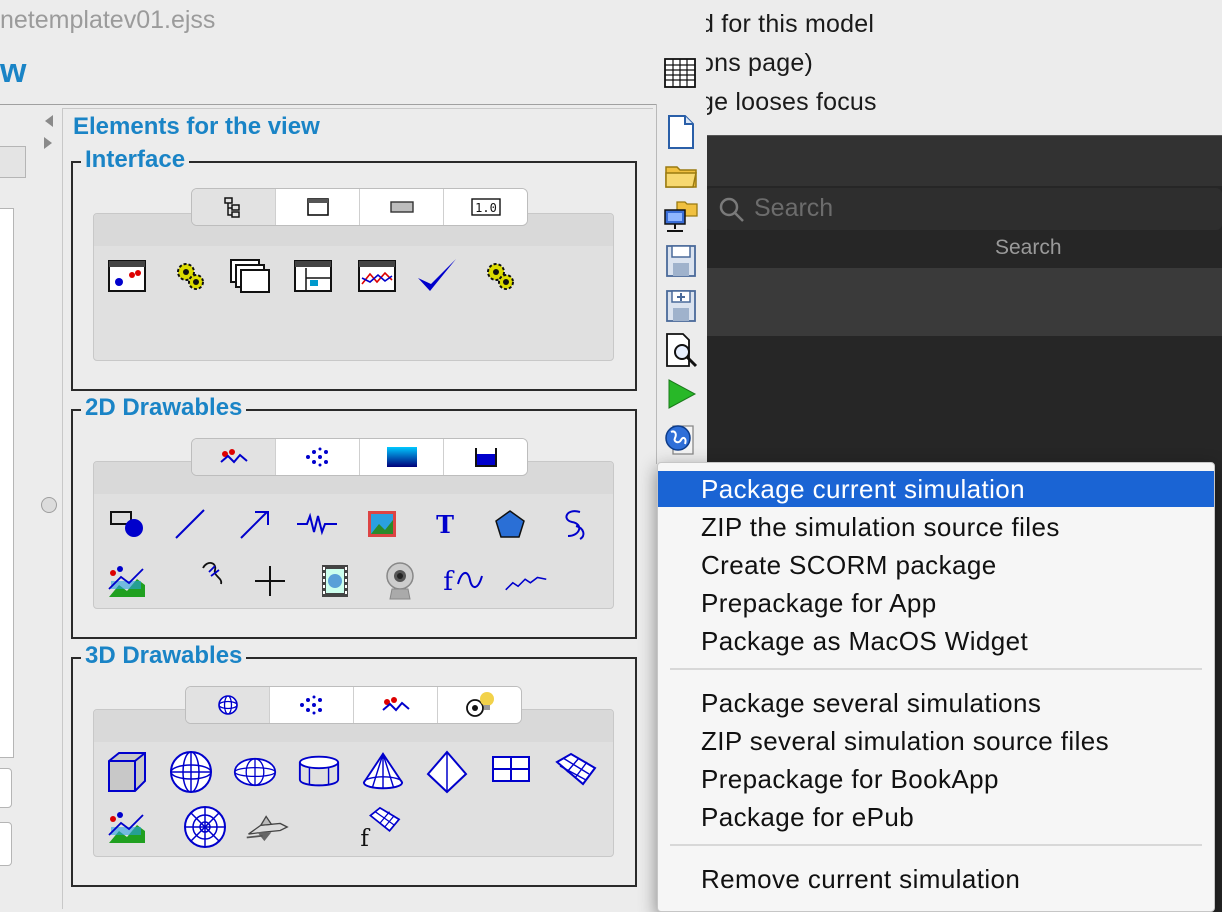 This screenshot has width=1222, height=912. I want to click on text-icon: T, so click(445, 524).